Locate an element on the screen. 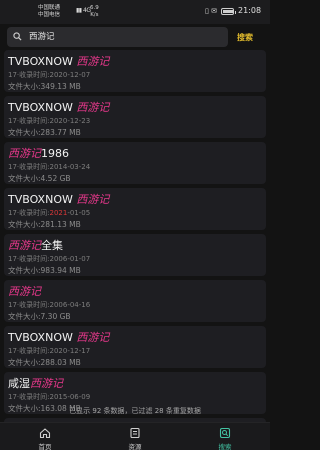 Image resolution: width=320 pixels, height=450 pixels. search-icon is located at coordinates (17, 36).